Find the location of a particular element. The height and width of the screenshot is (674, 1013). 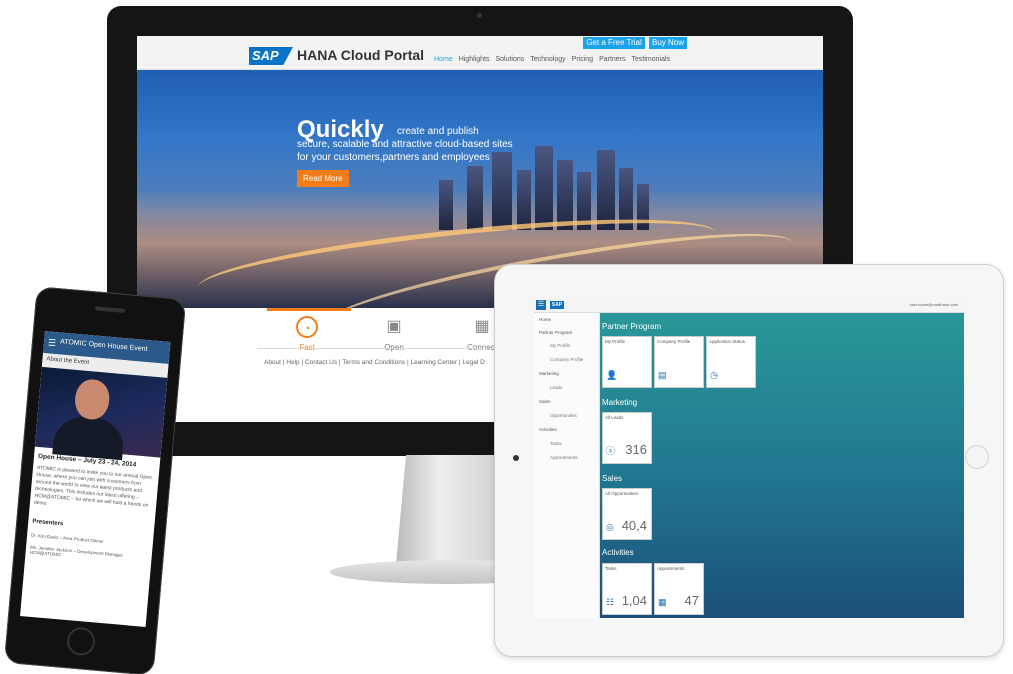

calendar-icon: ▦ is located at coordinates (662, 602).